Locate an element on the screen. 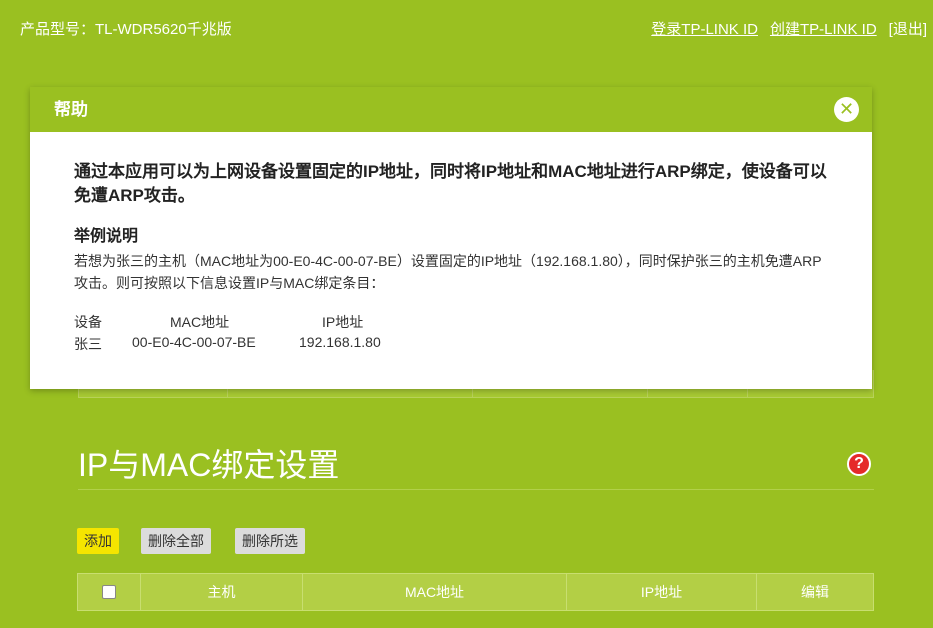 This screenshot has height=628, width=933. add-button: 添加 is located at coordinates (98, 541).